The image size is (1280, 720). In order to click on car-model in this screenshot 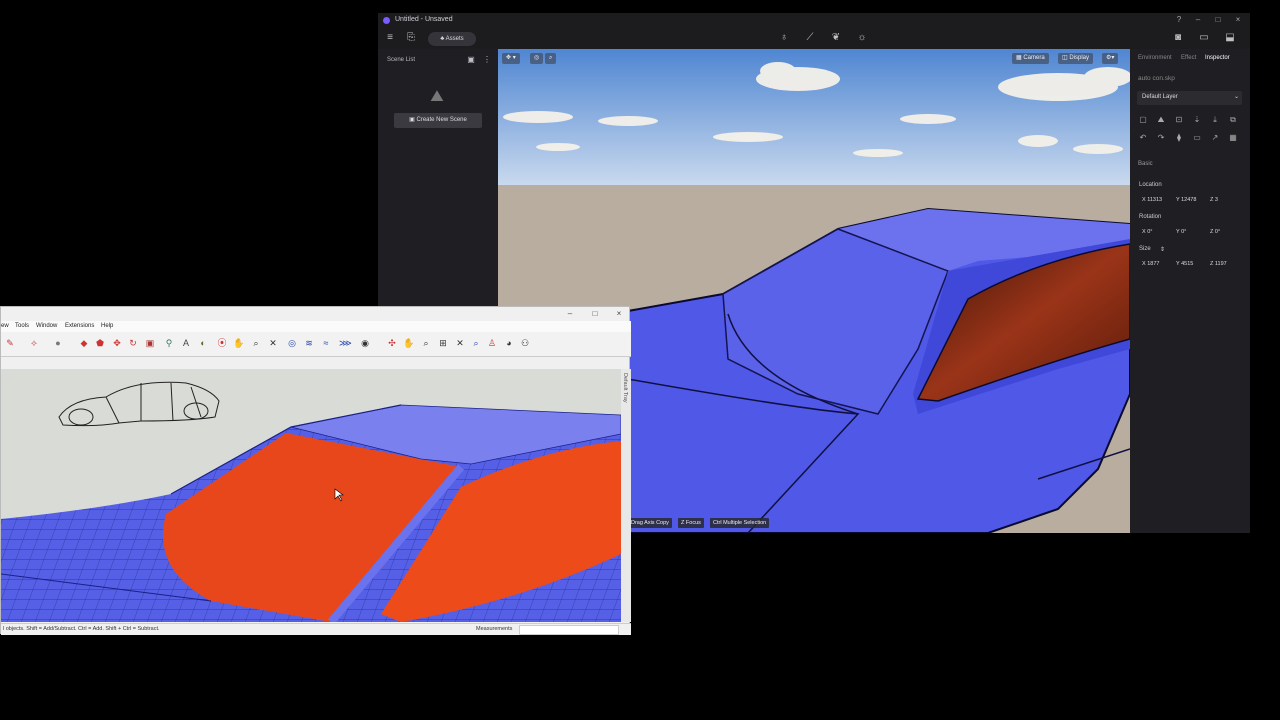, I will do `click(311, 513)`.